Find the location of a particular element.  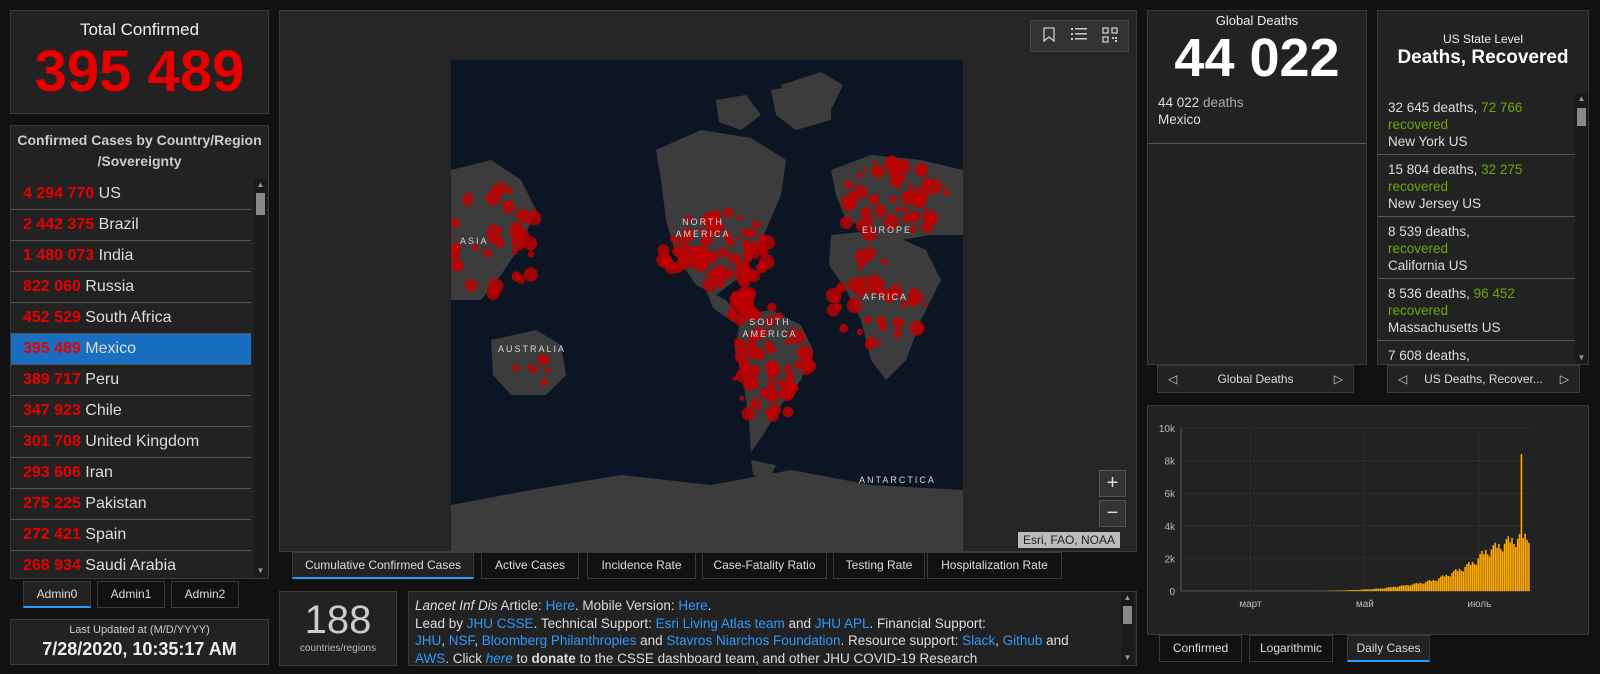

zoom-out-button: − is located at coordinates (1112, 513).